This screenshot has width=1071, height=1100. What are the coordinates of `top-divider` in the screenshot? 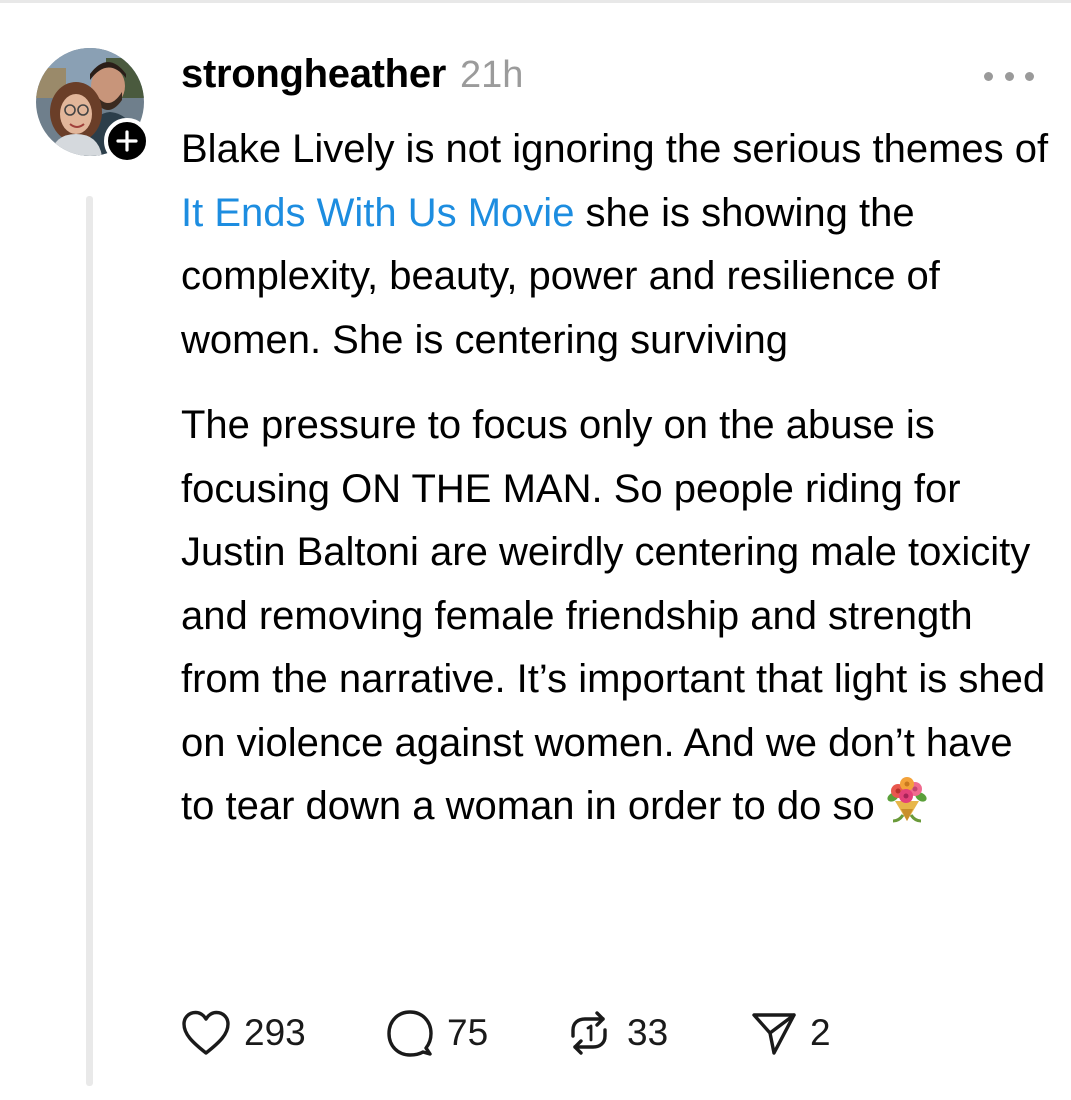 It's located at (535, 1).